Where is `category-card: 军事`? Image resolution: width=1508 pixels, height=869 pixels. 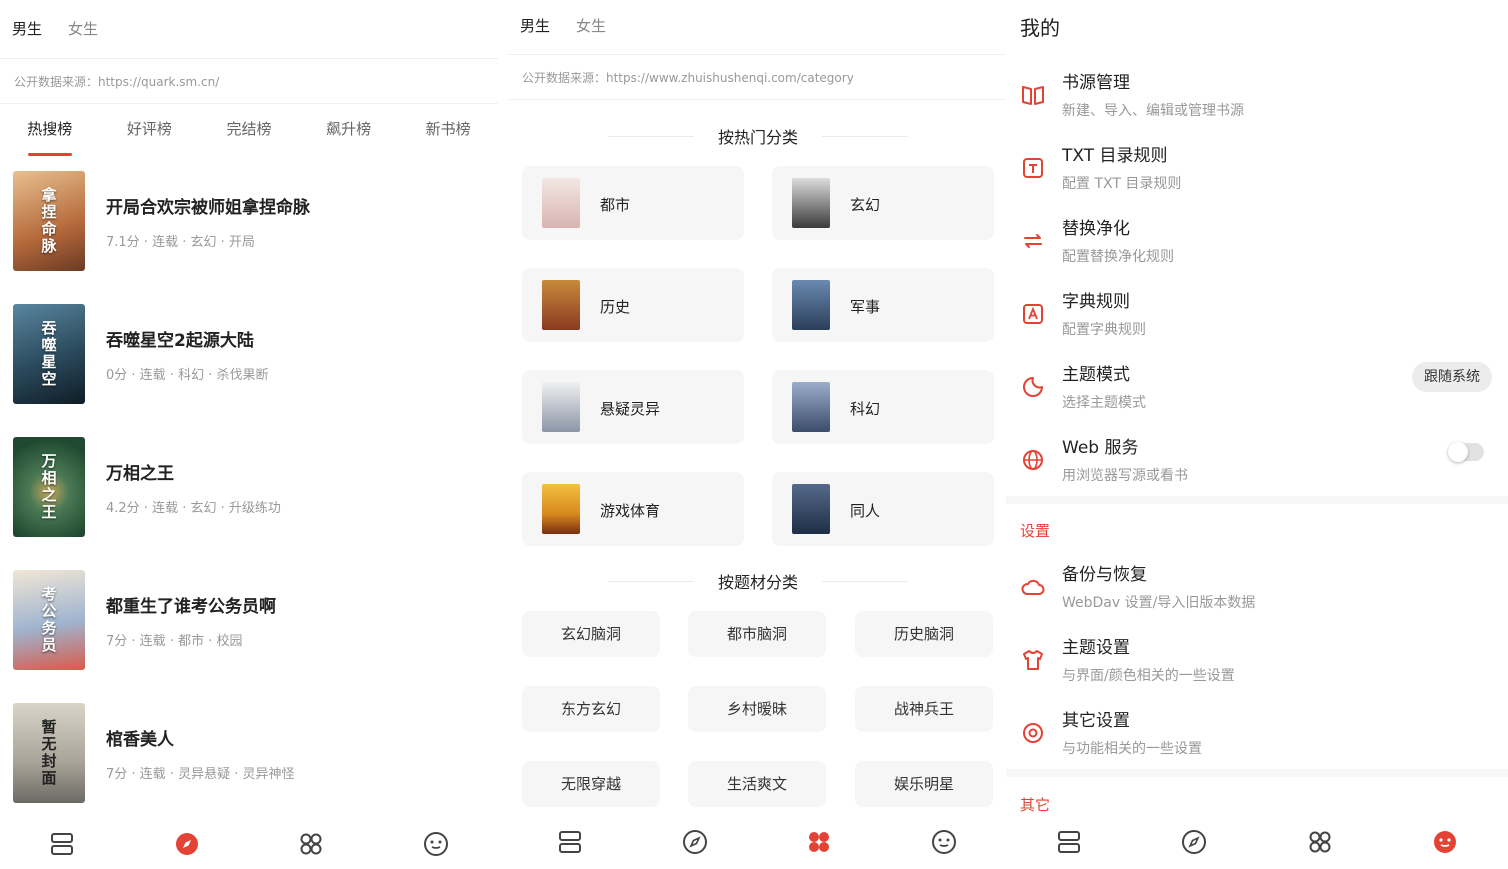
category-card: 军事 is located at coordinates (883, 305).